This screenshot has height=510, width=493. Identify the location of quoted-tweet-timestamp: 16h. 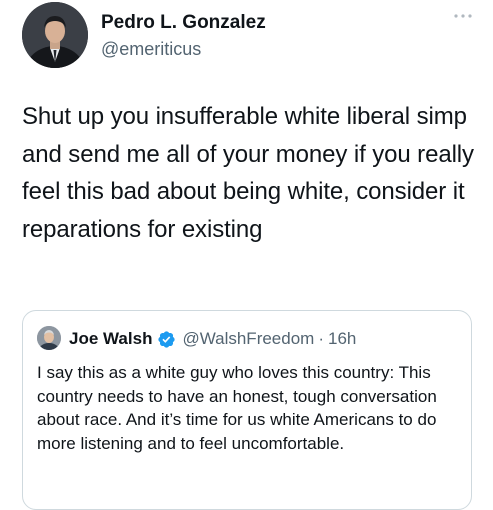
(342, 339).